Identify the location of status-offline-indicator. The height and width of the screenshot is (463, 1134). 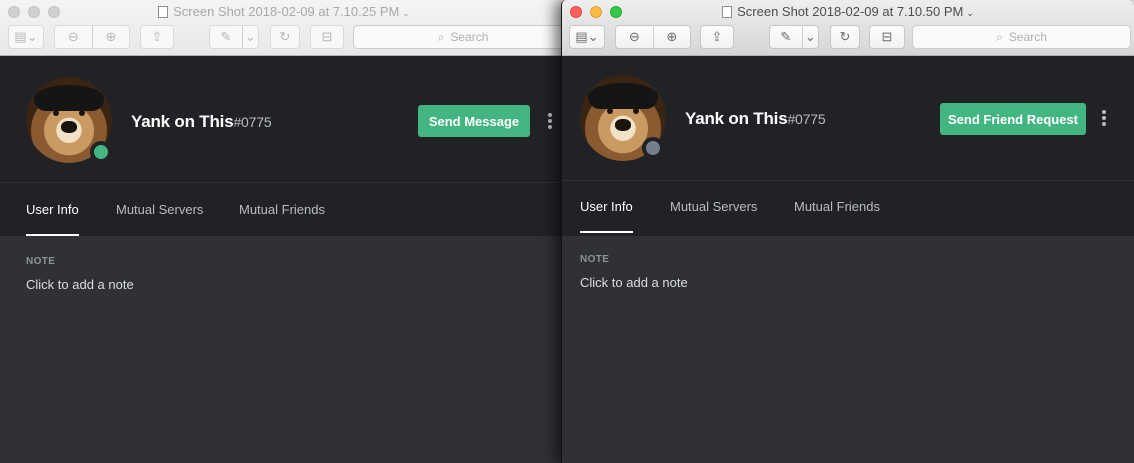
(653, 148).